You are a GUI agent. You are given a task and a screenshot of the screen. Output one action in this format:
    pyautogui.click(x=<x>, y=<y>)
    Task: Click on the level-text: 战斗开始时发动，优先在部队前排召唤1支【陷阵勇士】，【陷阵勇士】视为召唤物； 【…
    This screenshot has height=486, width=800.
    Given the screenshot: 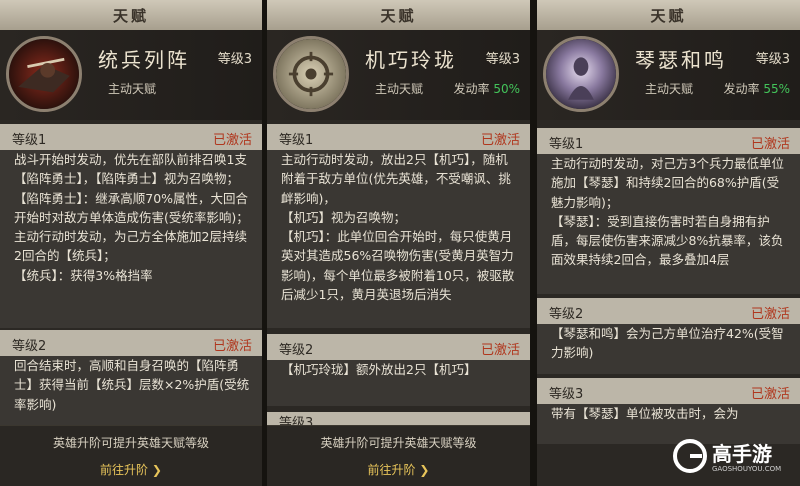 What is the action you would take?
    pyautogui.click(x=131, y=217)
    